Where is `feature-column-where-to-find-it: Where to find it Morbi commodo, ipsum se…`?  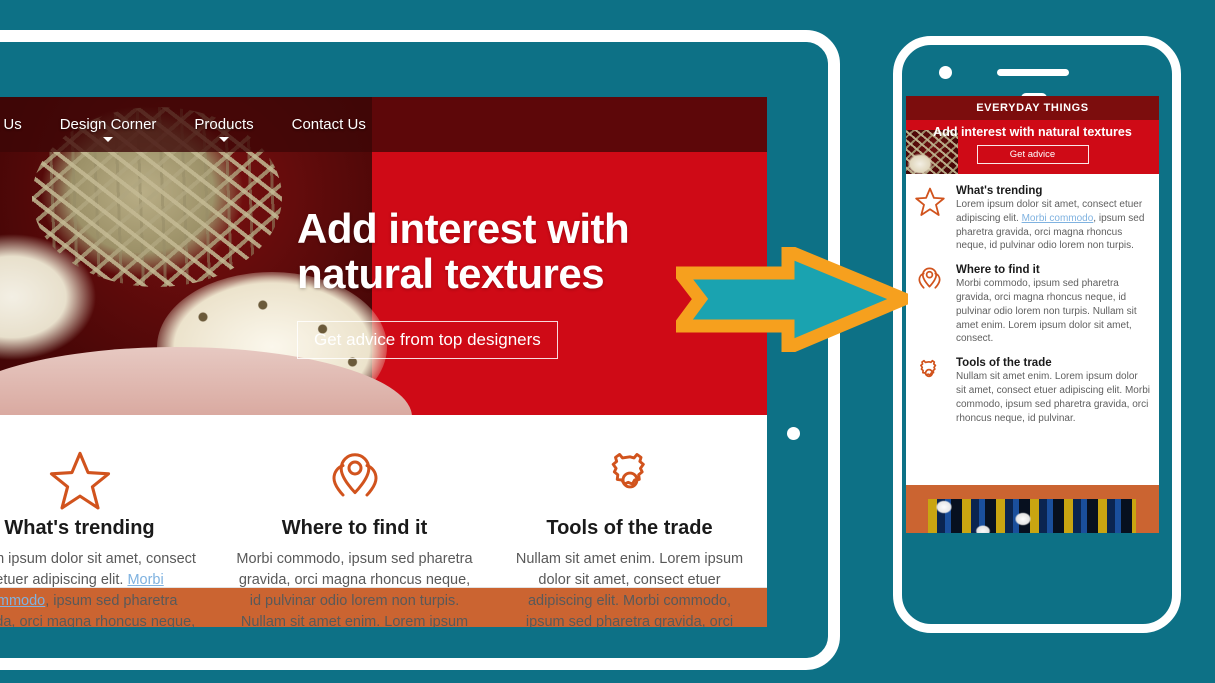 feature-column-where-to-find-it: Where to find it Morbi commodo, ipsum se… is located at coordinates (354, 538).